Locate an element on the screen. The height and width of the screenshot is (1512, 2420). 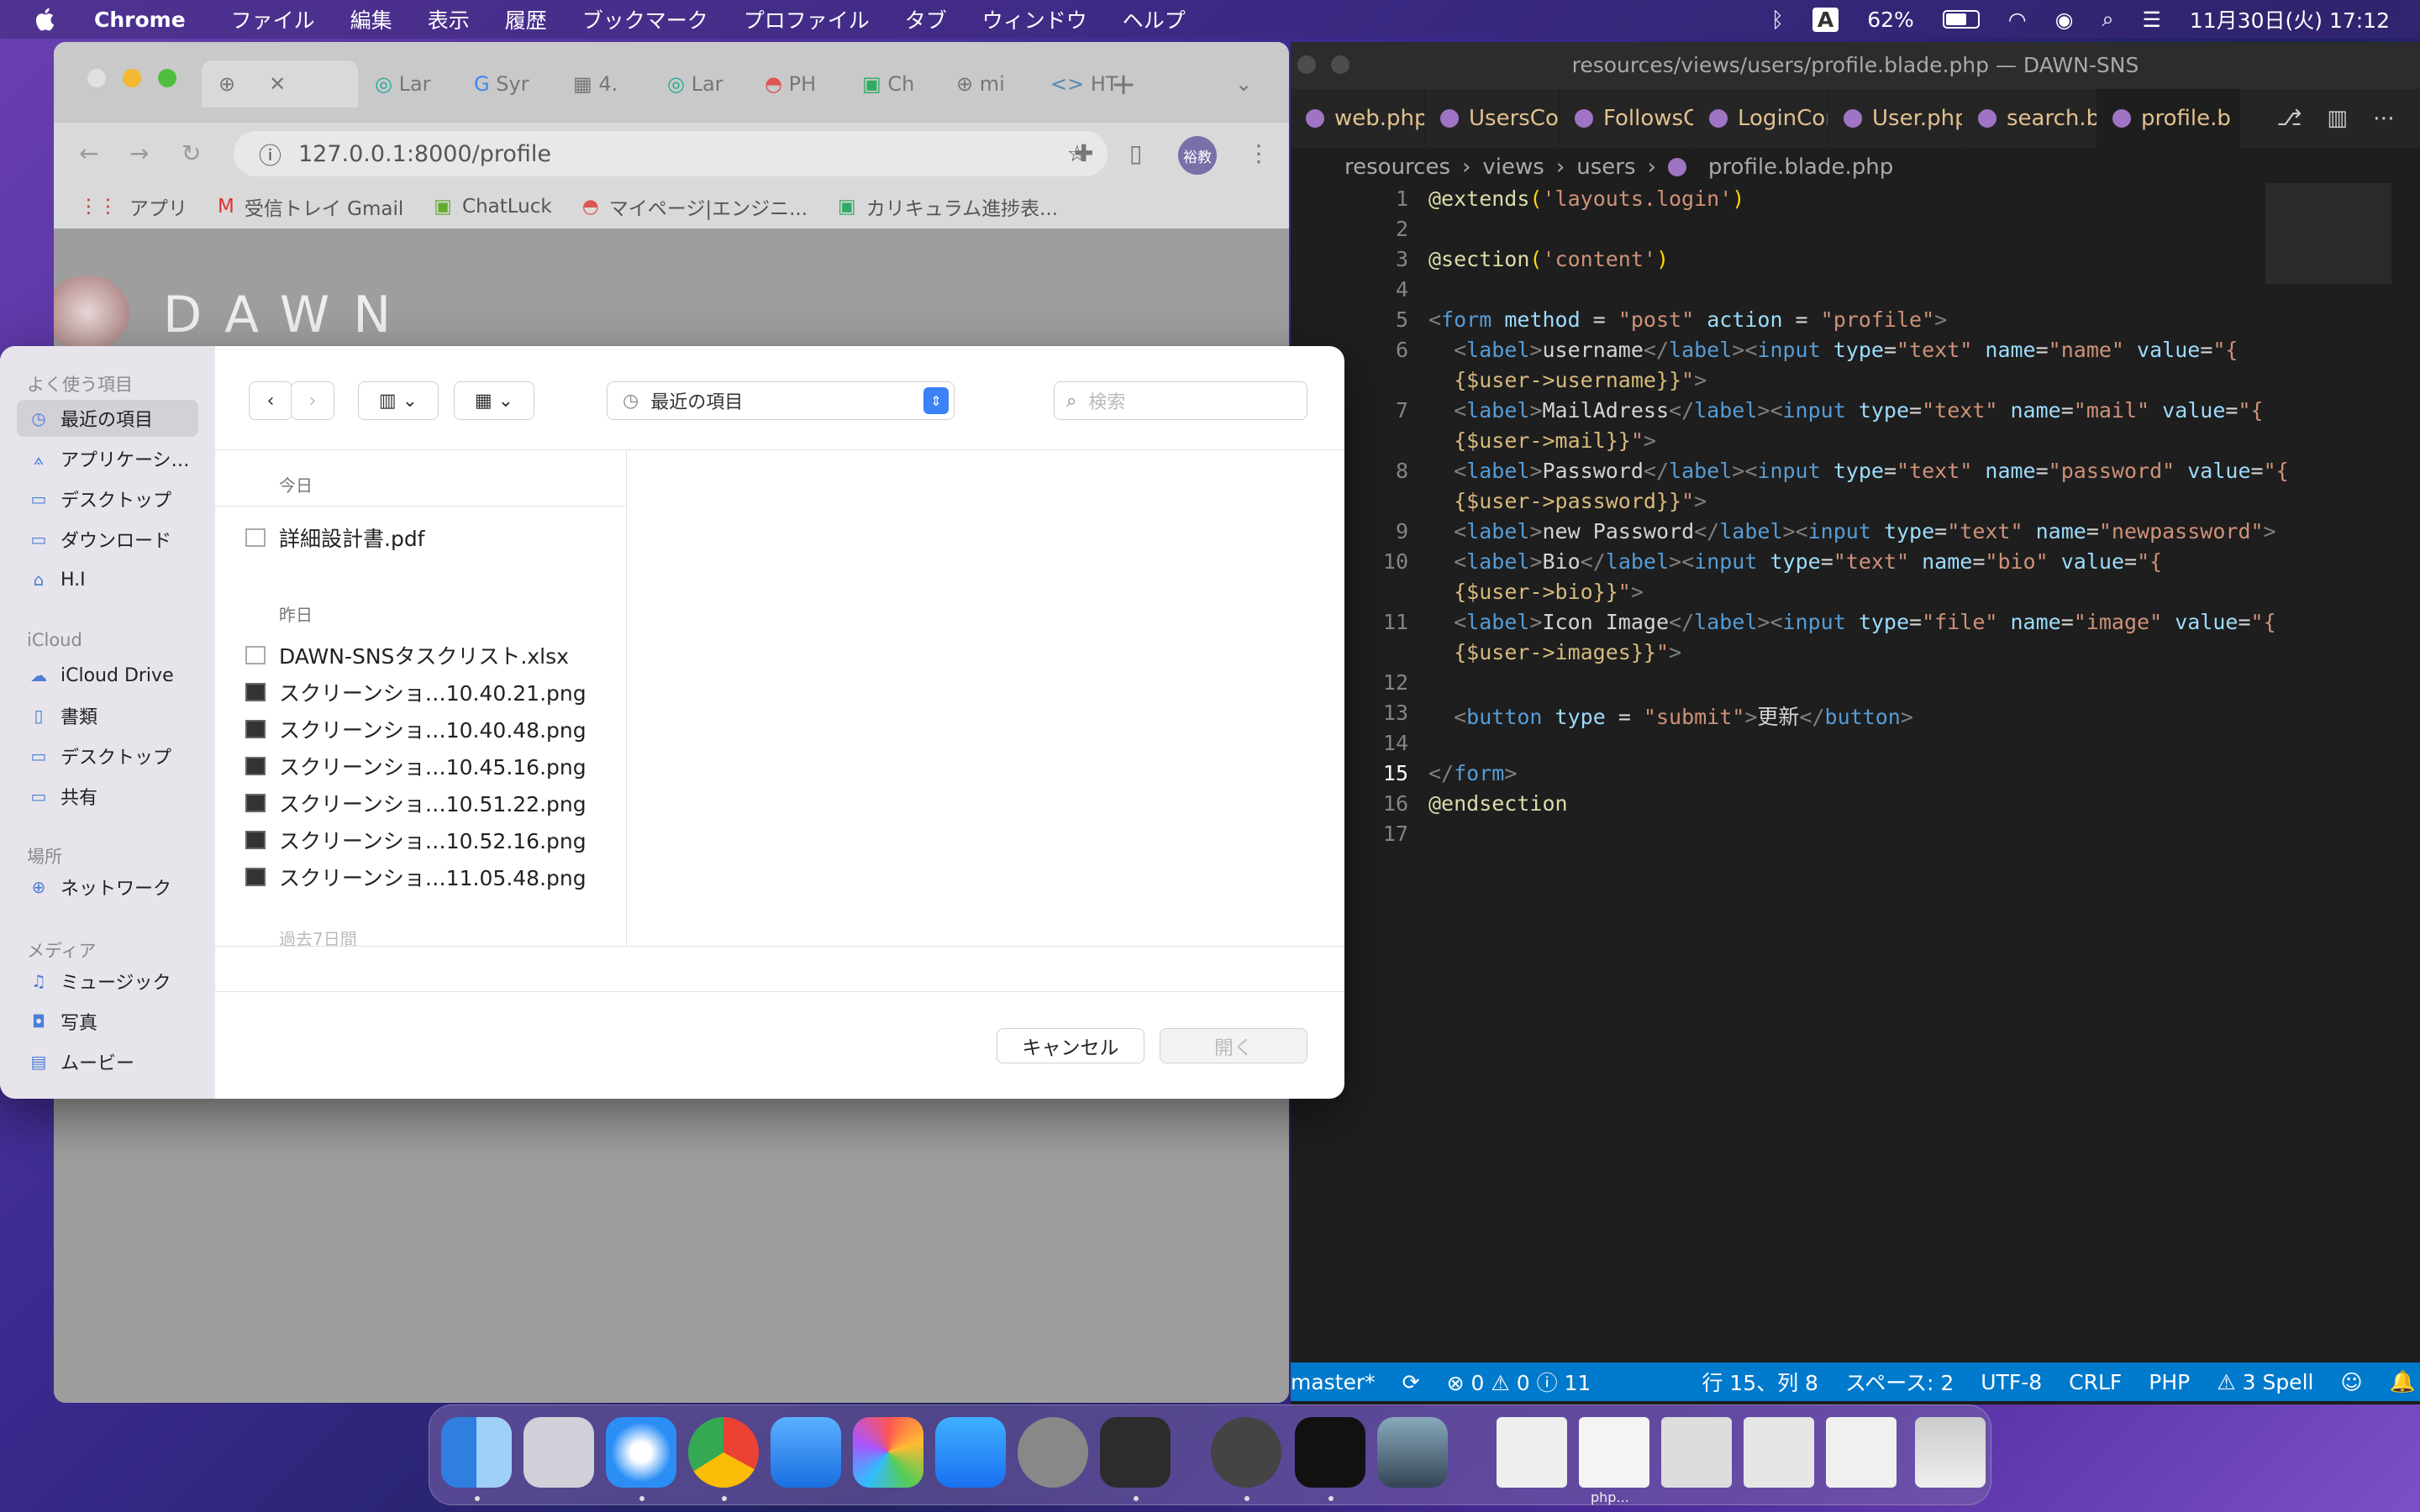
indentation: スペース: 2 is located at coordinates (1900, 1382).